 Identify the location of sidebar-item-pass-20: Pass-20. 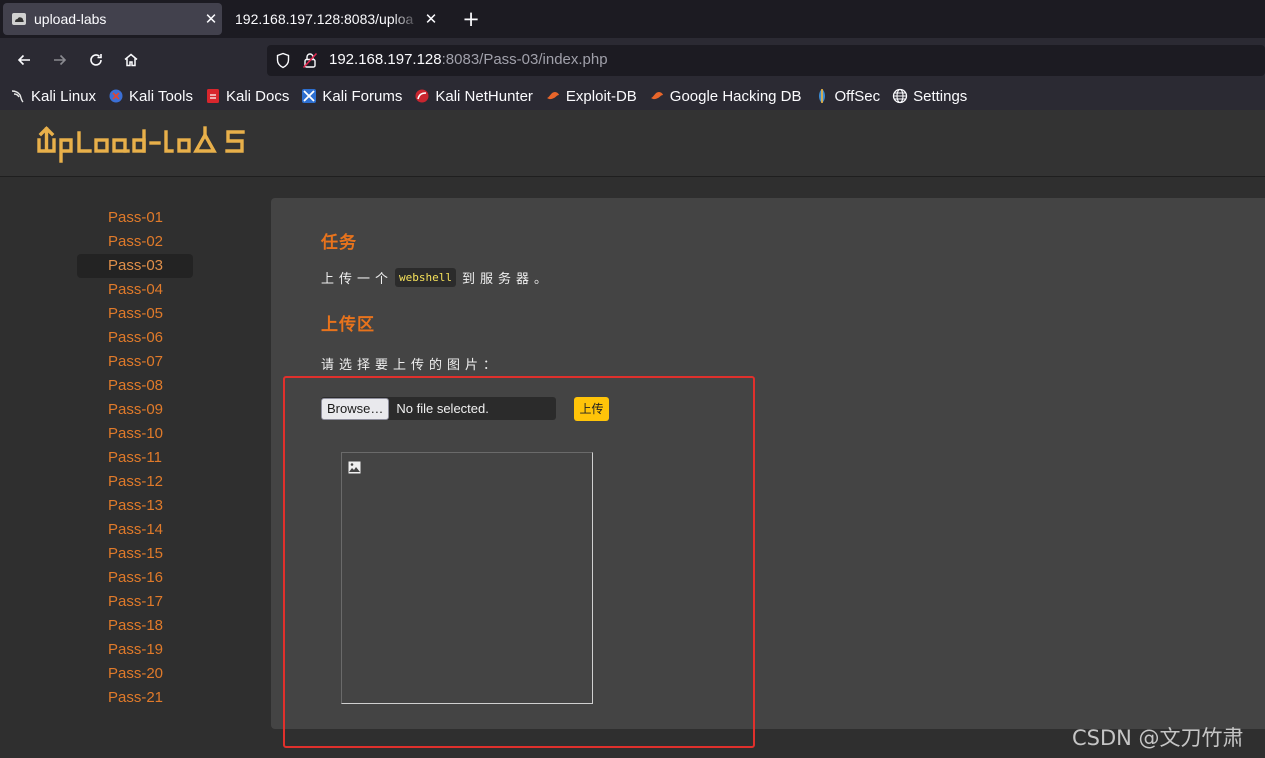
(135, 674).